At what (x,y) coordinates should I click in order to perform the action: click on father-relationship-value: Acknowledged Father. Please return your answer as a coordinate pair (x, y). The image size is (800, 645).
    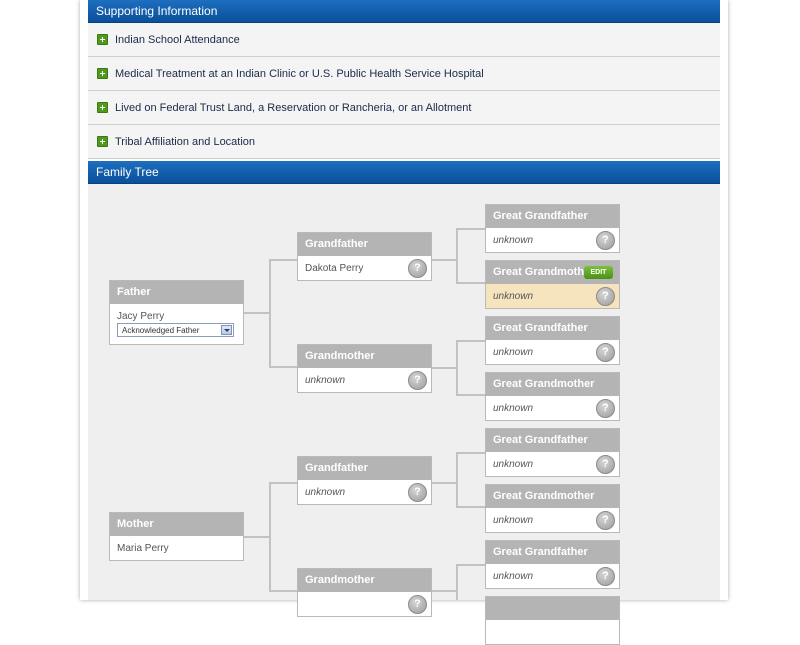
    Looking at the image, I should click on (160, 330).